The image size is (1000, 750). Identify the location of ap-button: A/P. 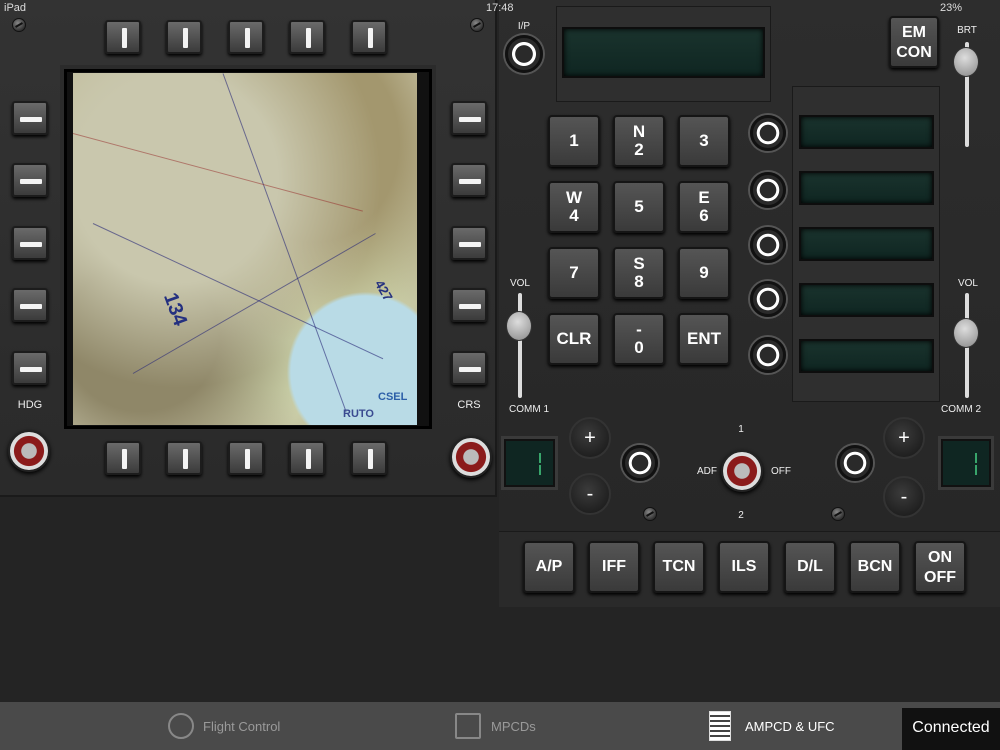
(549, 567).